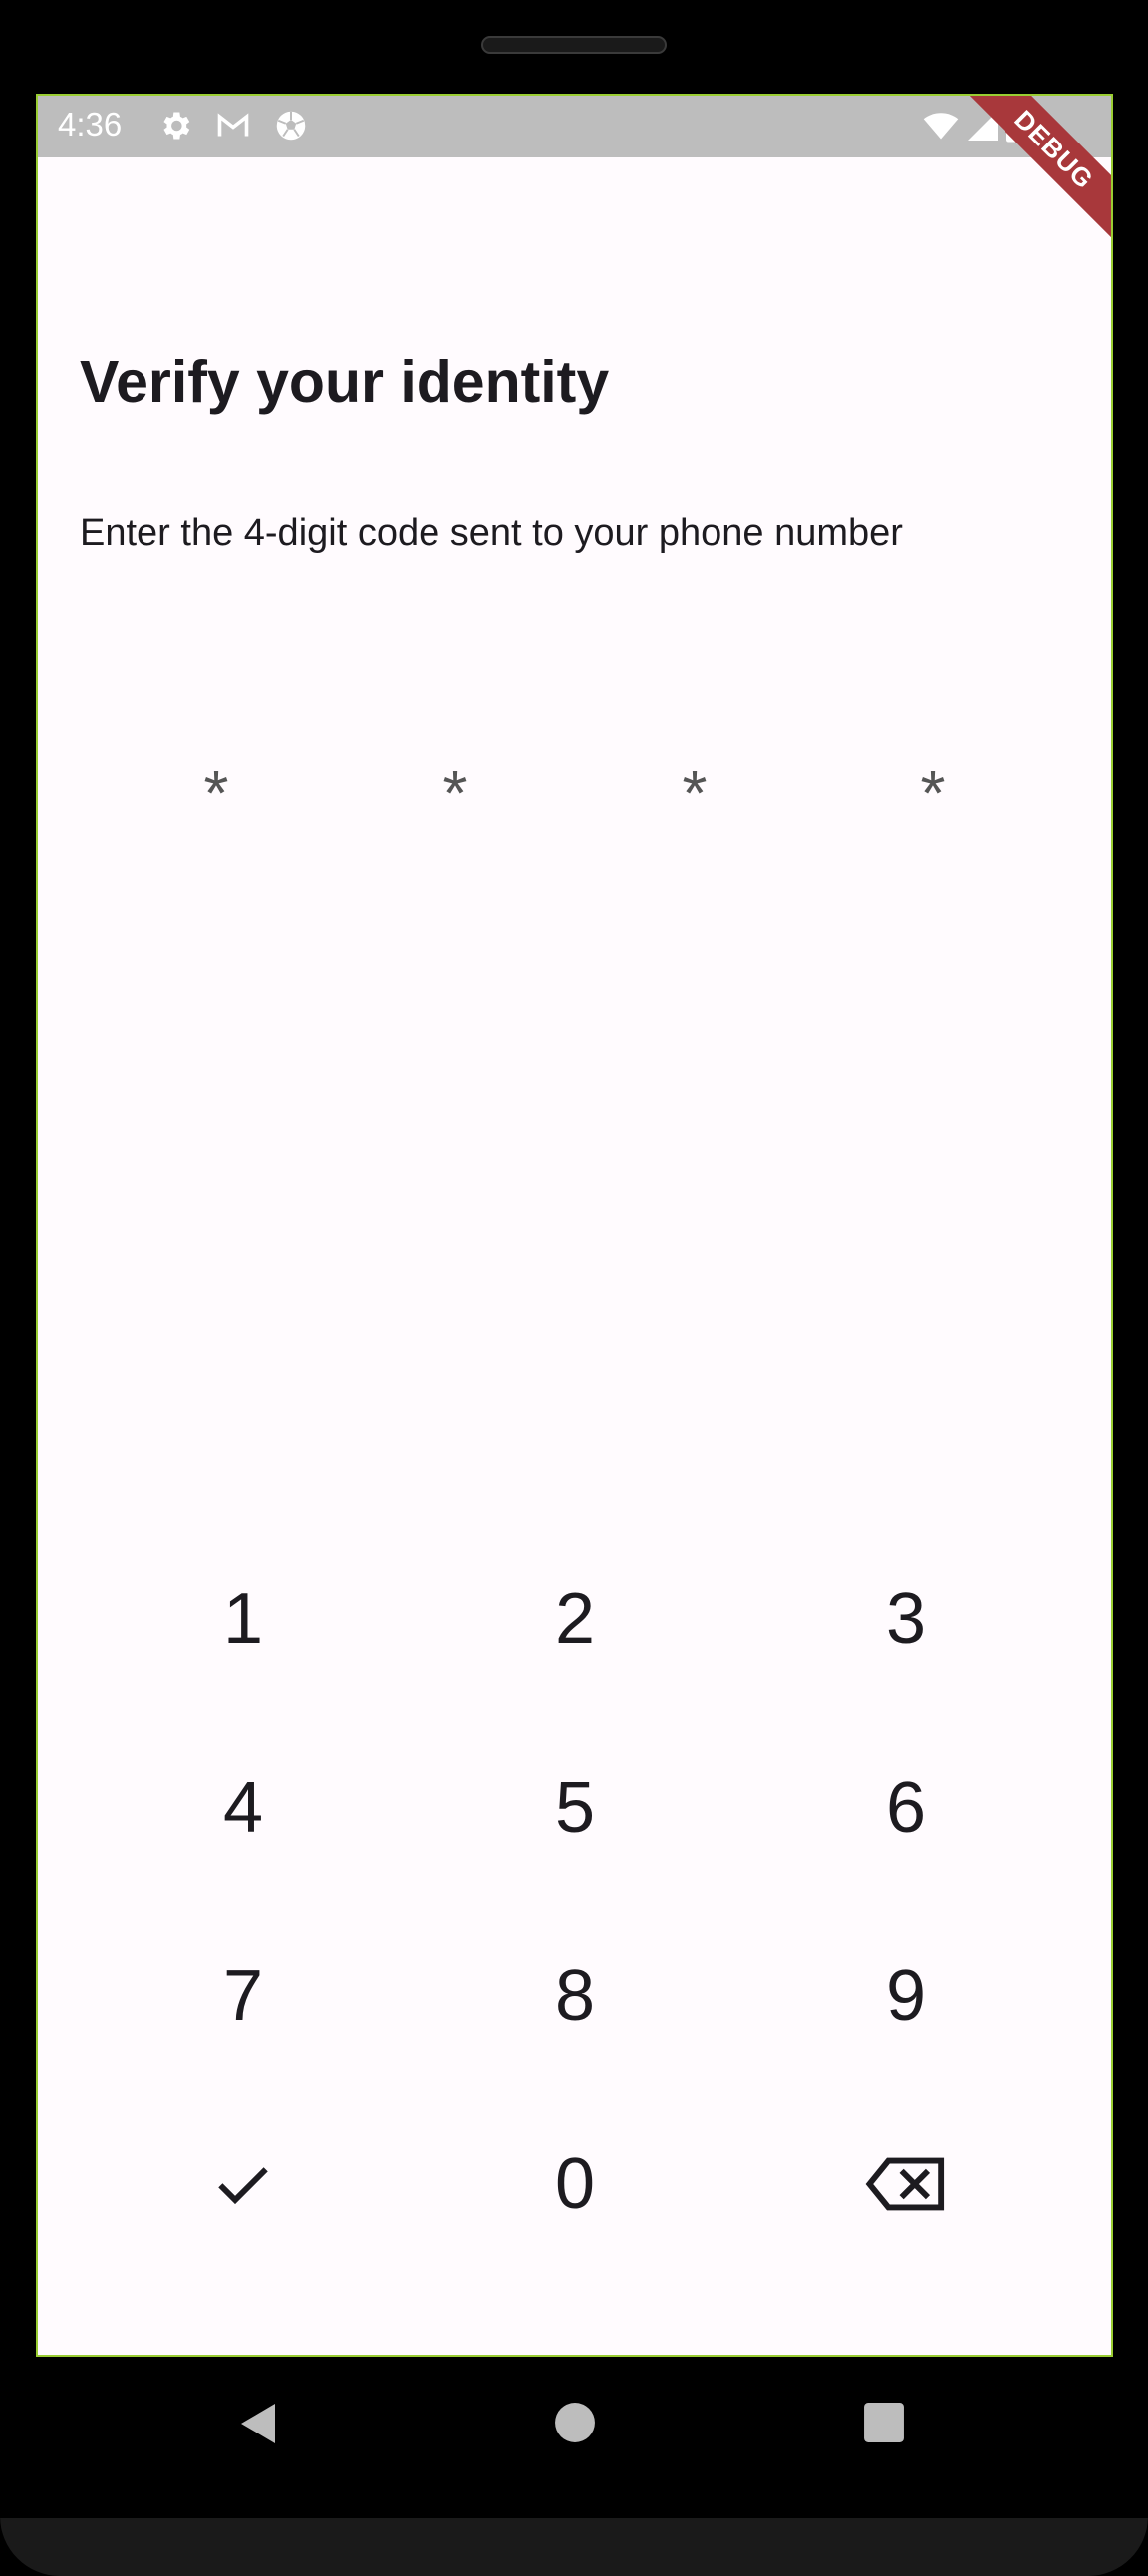  Describe the element at coordinates (243, 1996) in the screenshot. I see `key-7: 7` at that location.